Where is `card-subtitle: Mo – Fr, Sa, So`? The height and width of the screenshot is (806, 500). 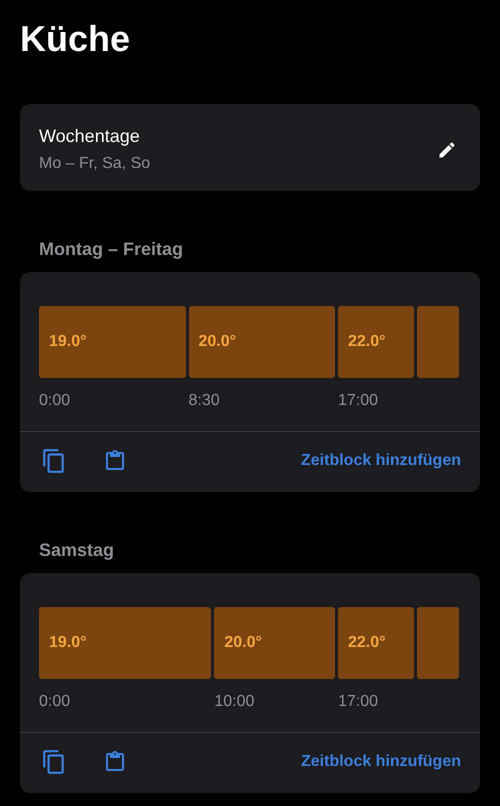 card-subtitle: Mo – Fr, Sa, So is located at coordinates (95, 164).